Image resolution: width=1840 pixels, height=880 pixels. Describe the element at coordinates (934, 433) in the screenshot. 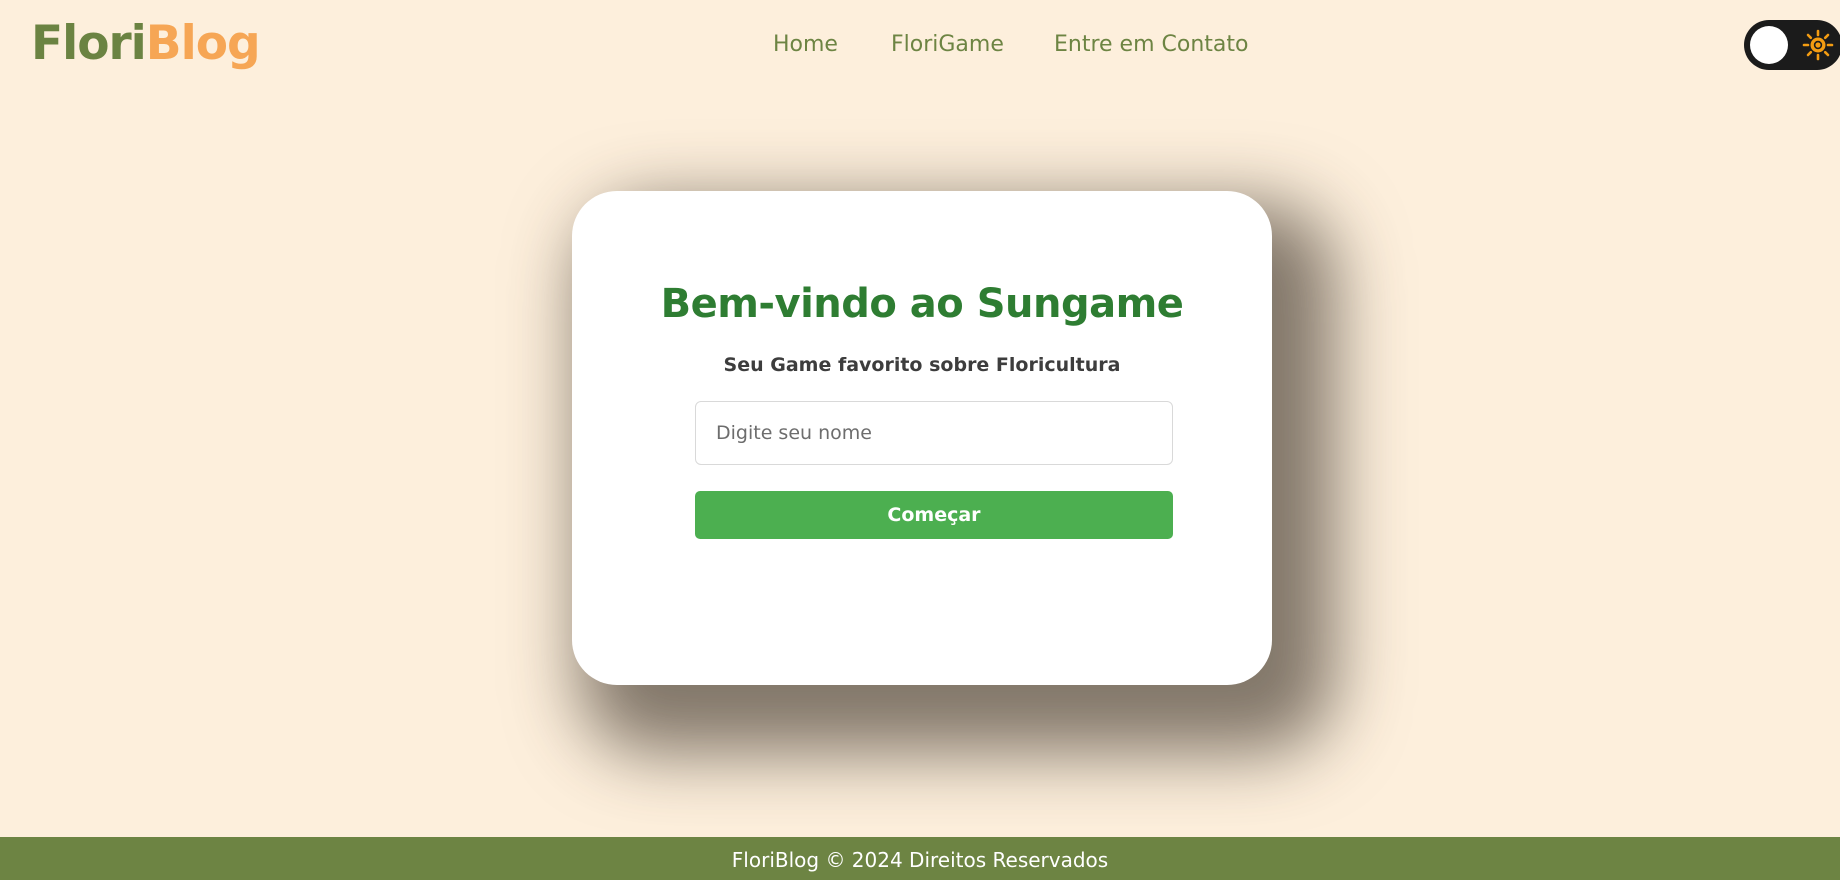

I see `name-input` at that location.